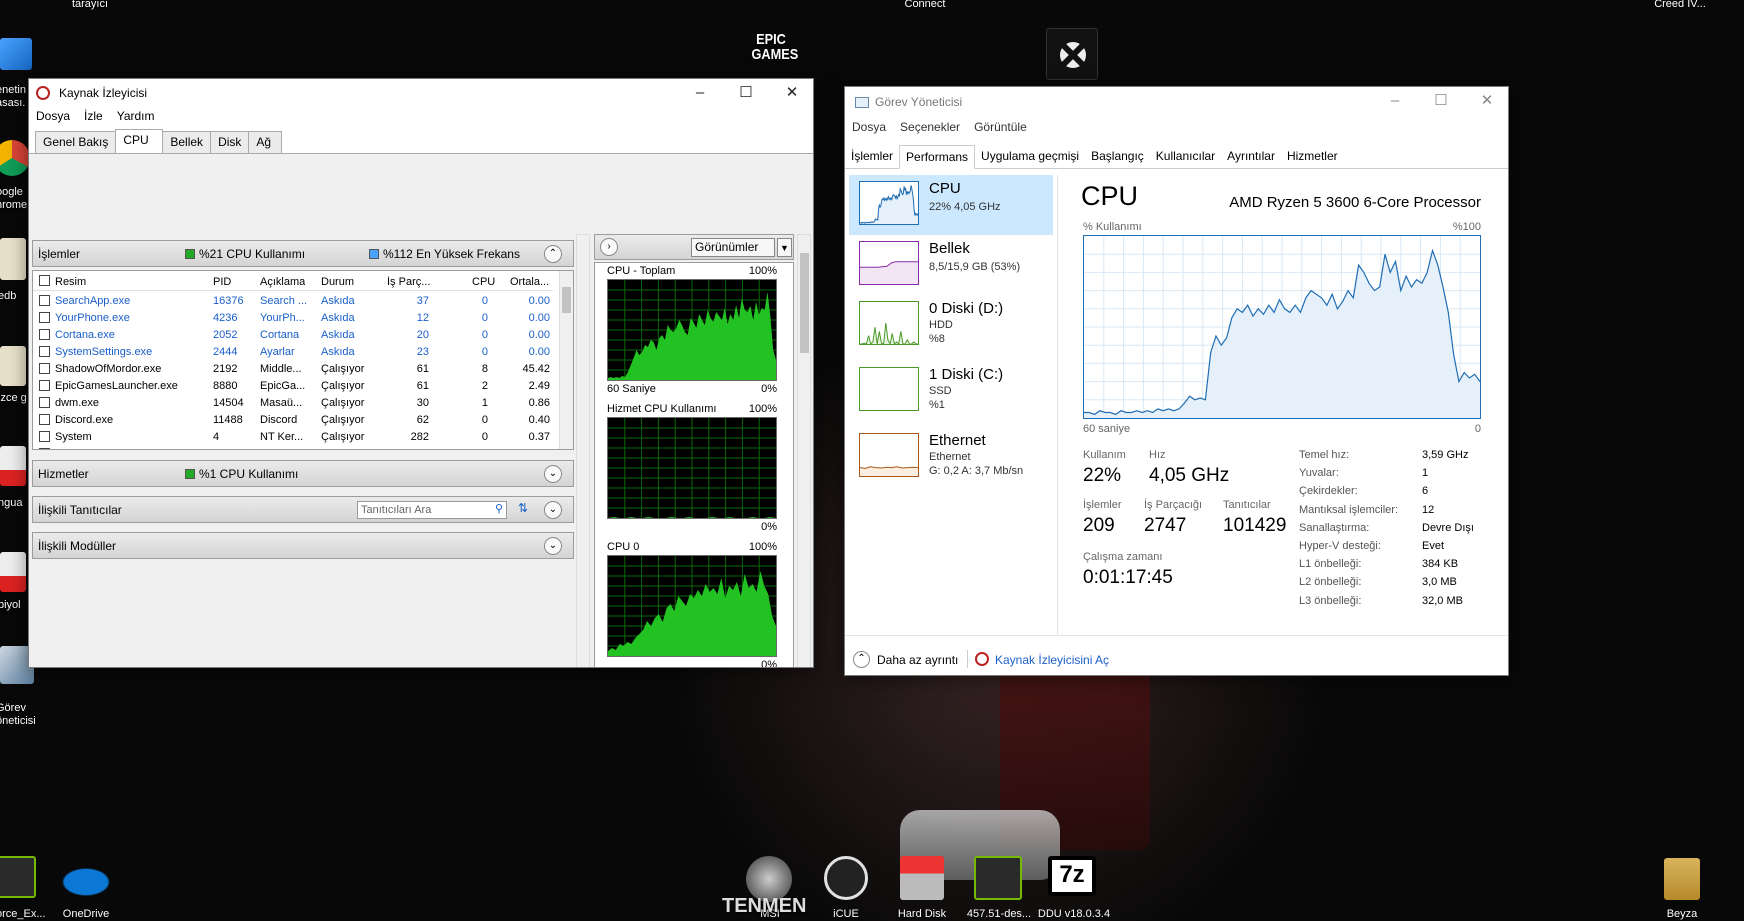 Image resolution: width=1744 pixels, height=921 pixels. What do you see at coordinates (1176, 102) in the screenshot?
I see `title-bar: Görev Yöneticisi – ☐ ✕` at bounding box center [1176, 102].